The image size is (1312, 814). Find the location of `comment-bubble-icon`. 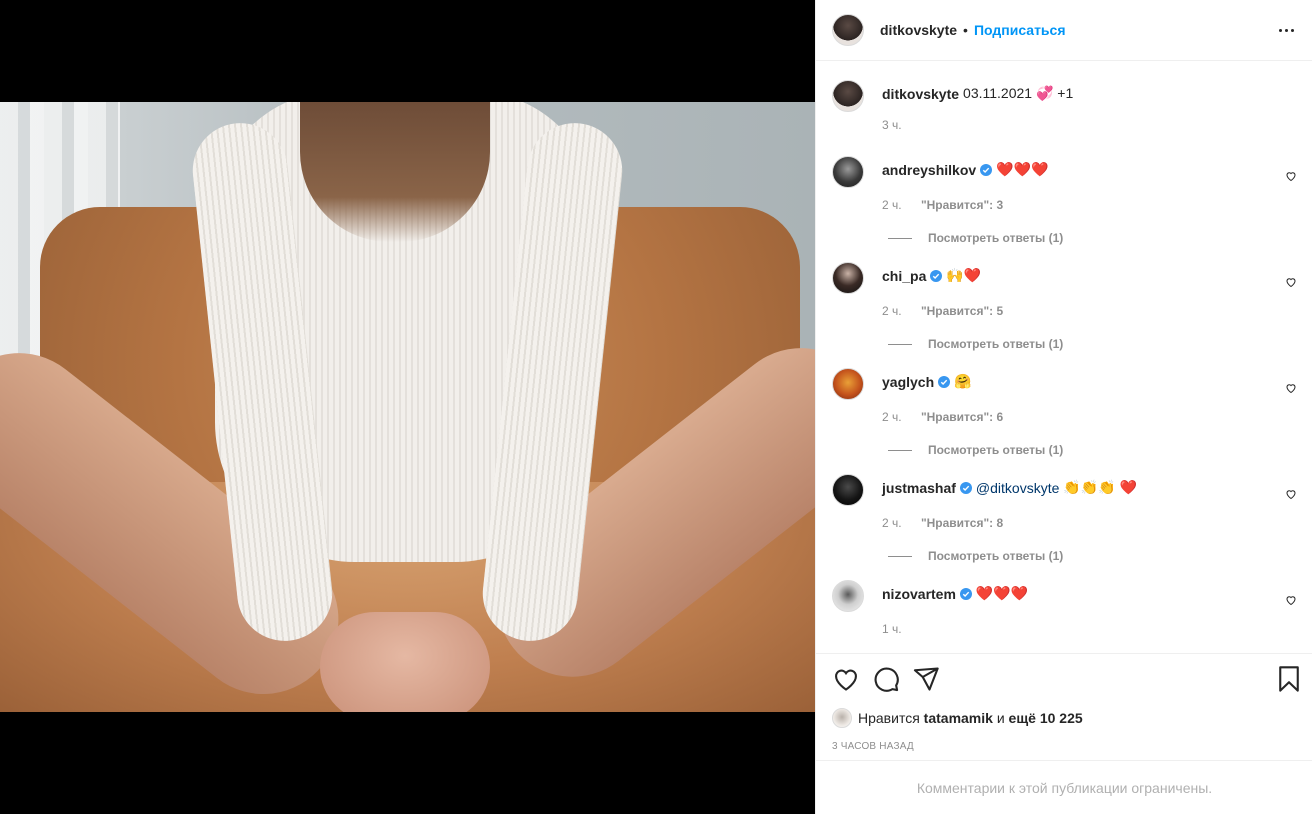

comment-bubble-icon is located at coordinates (886, 679).